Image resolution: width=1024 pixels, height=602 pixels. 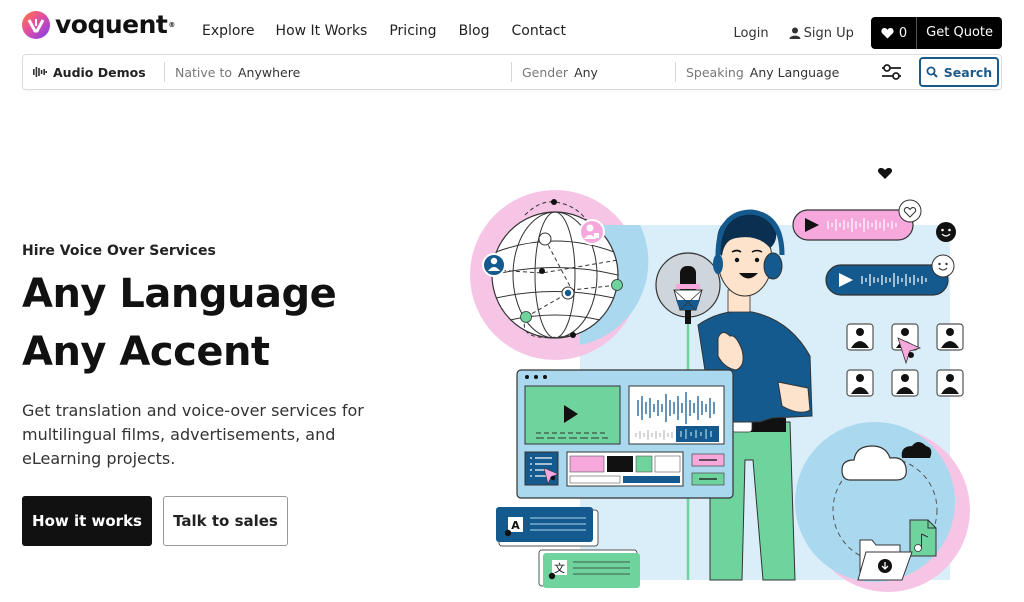 I want to click on header-cta-group: 0 Get Quote, so click(x=936, y=33).